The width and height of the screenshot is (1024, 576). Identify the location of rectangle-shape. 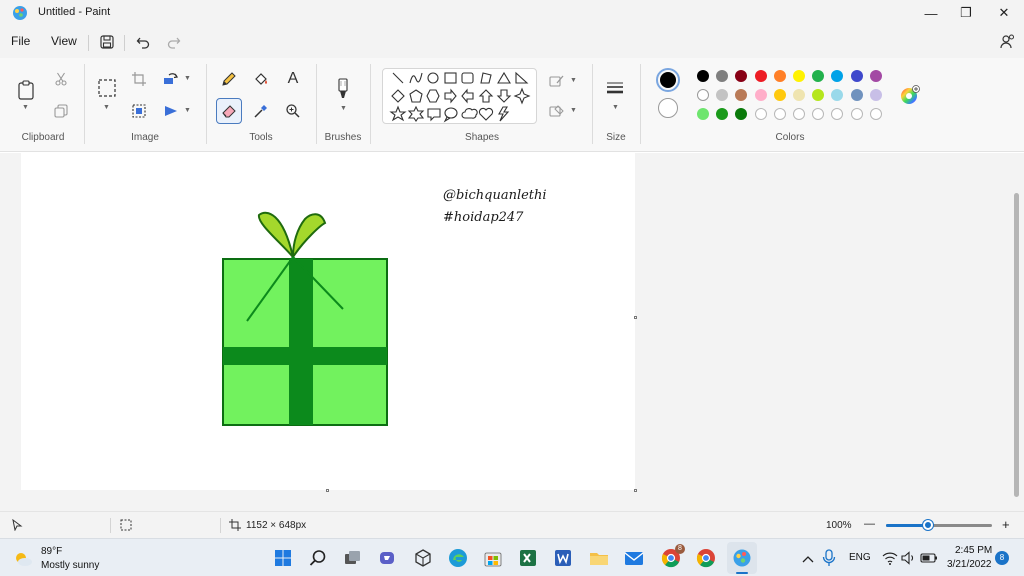
(450, 78).